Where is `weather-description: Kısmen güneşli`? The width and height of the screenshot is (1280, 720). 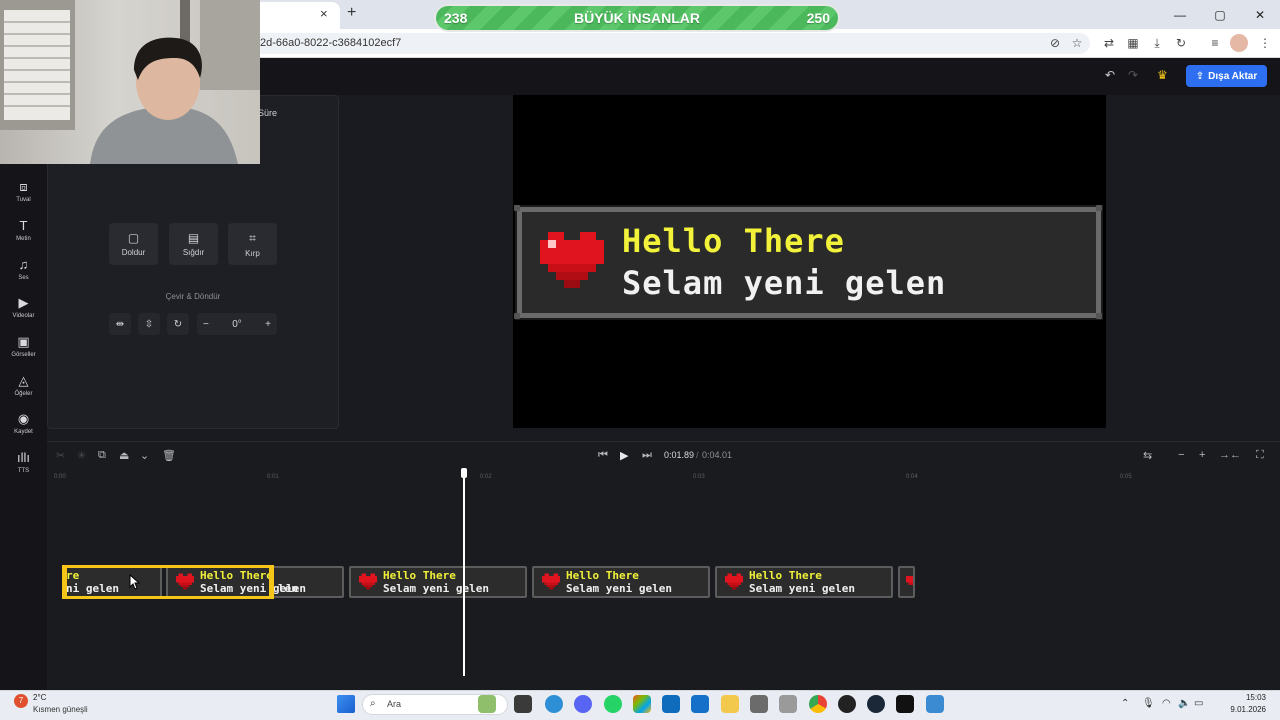 weather-description: Kısmen güneşli is located at coordinates (60, 709).